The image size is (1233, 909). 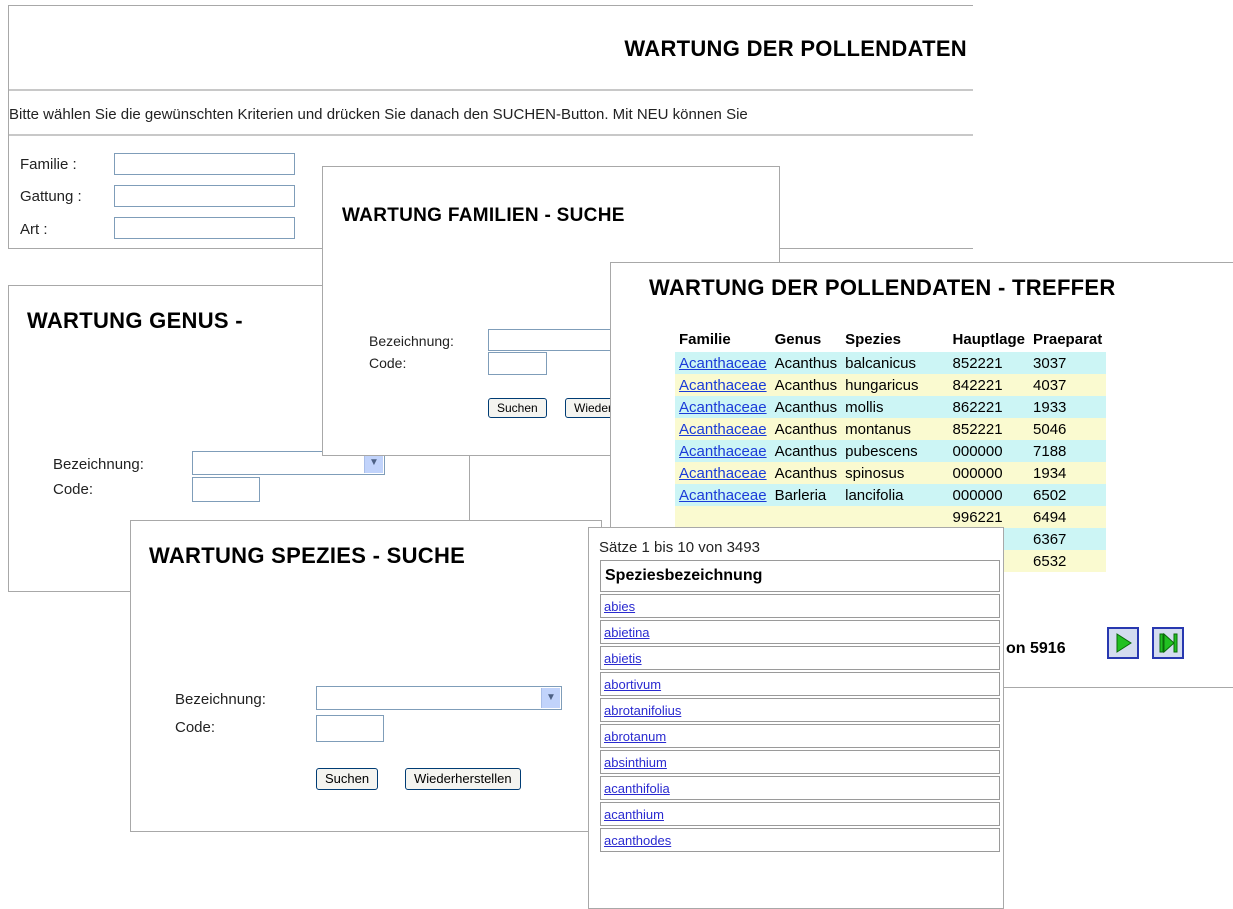 I want to click on spezies-link: abrotanum, so click(x=635, y=736).